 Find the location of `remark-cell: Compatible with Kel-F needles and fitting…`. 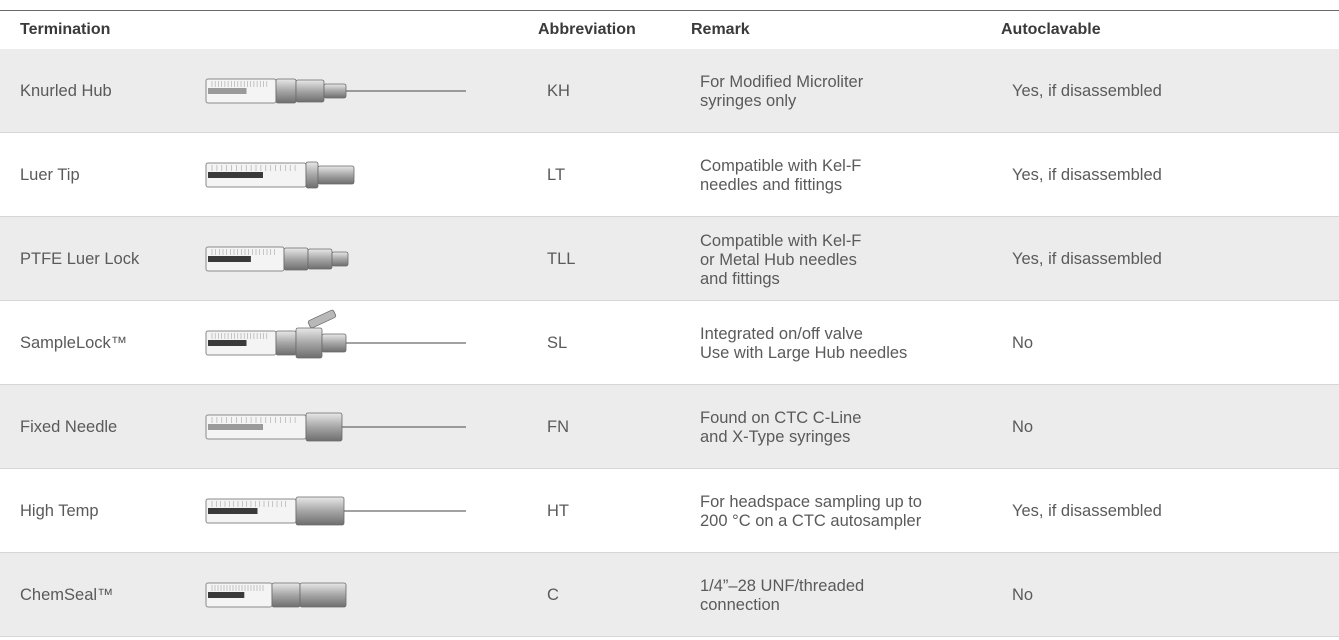

remark-cell: Compatible with Kel-F needles and fitting… is located at coordinates (780, 176).